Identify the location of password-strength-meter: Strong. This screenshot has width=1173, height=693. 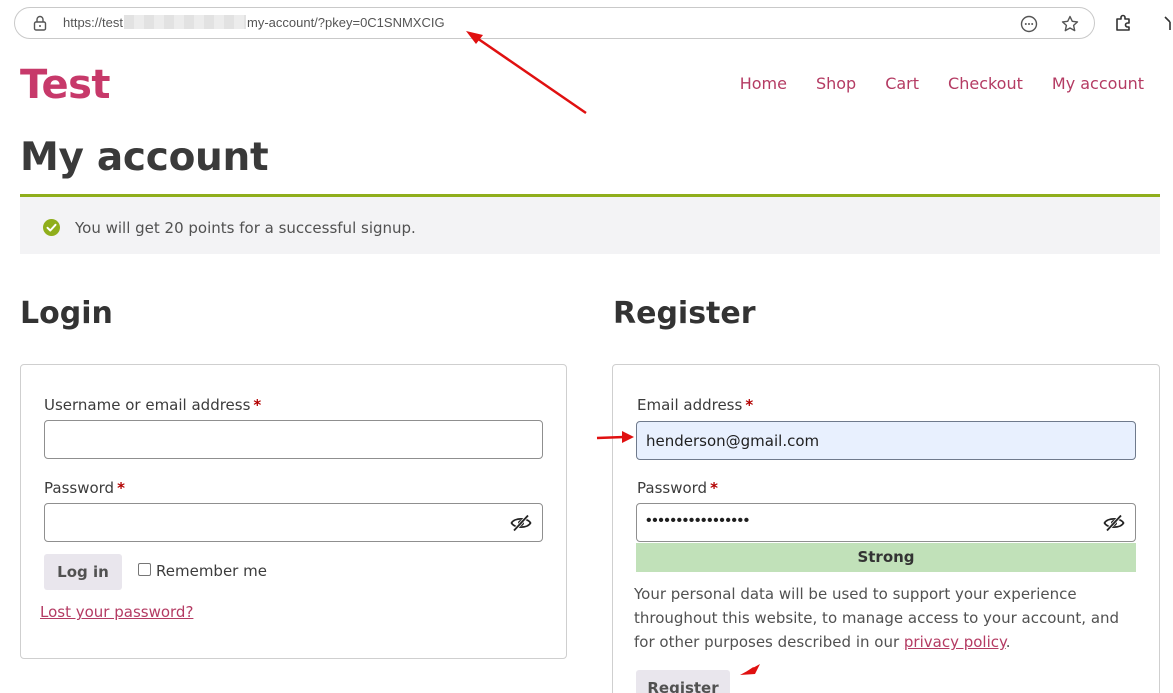
(886, 557).